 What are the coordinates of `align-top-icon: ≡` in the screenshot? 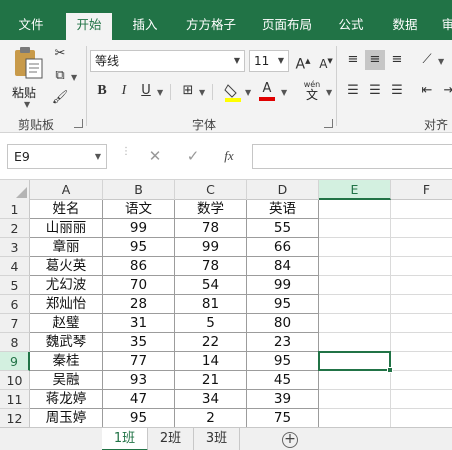 It's located at (353, 60).